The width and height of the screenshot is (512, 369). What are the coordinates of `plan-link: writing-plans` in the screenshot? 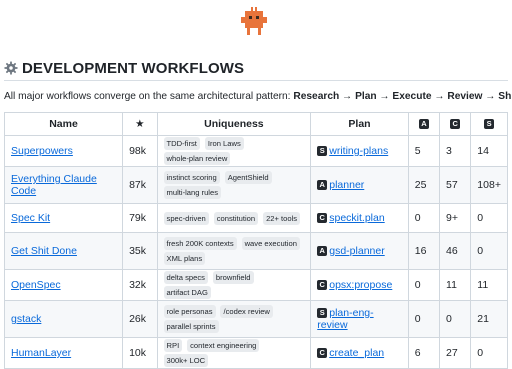 It's located at (358, 151).